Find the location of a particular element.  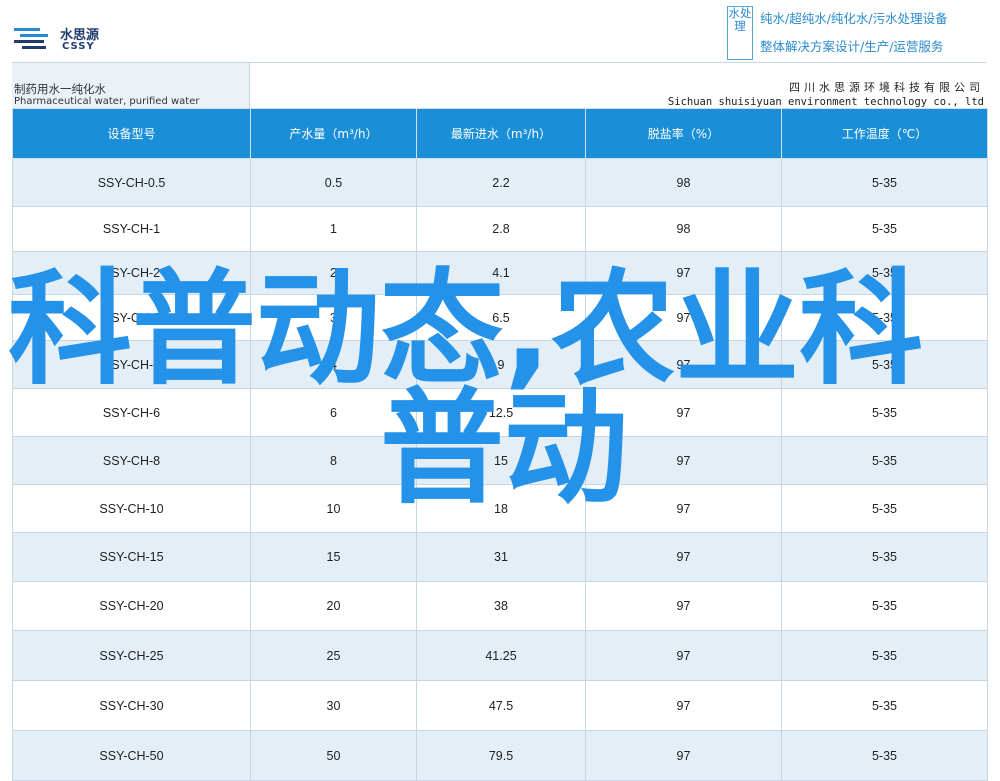

tagline-line-1: 纯水/超纯水/纯化水/污水处理设备 is located at coordinates (854, 18).